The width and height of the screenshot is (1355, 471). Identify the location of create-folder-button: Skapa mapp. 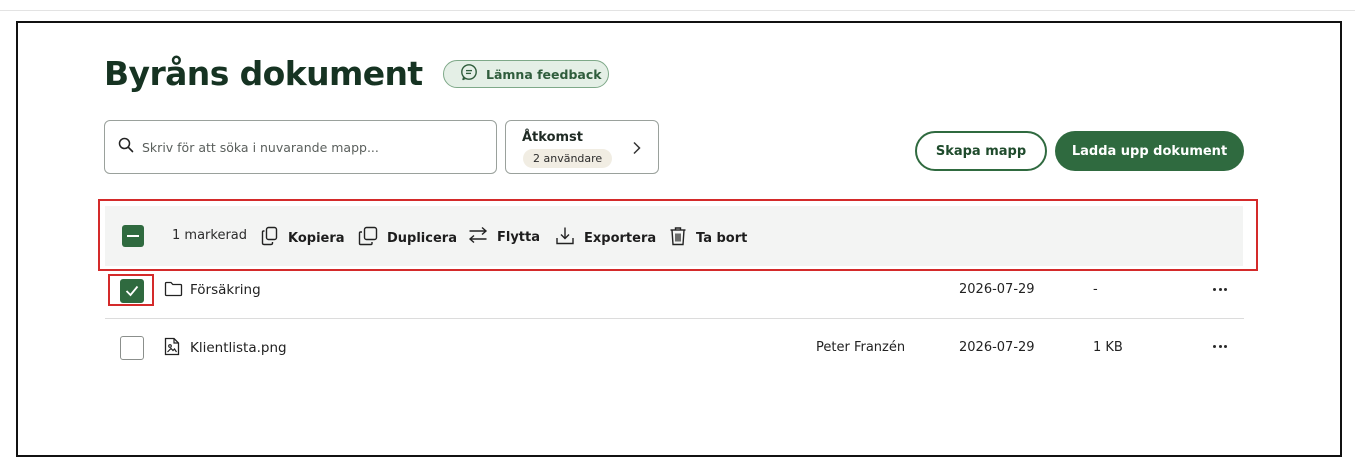
(981, 151).